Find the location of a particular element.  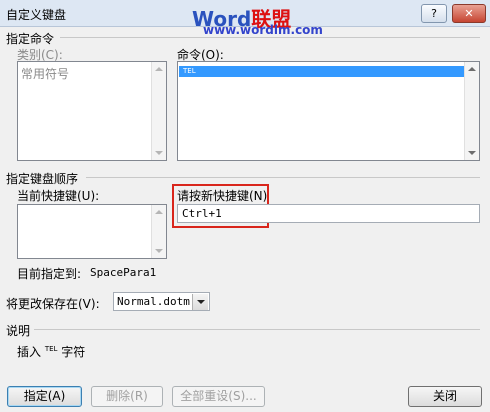

current-keys-label: 当前快捷键(U): is located at coordinates (58, 196).